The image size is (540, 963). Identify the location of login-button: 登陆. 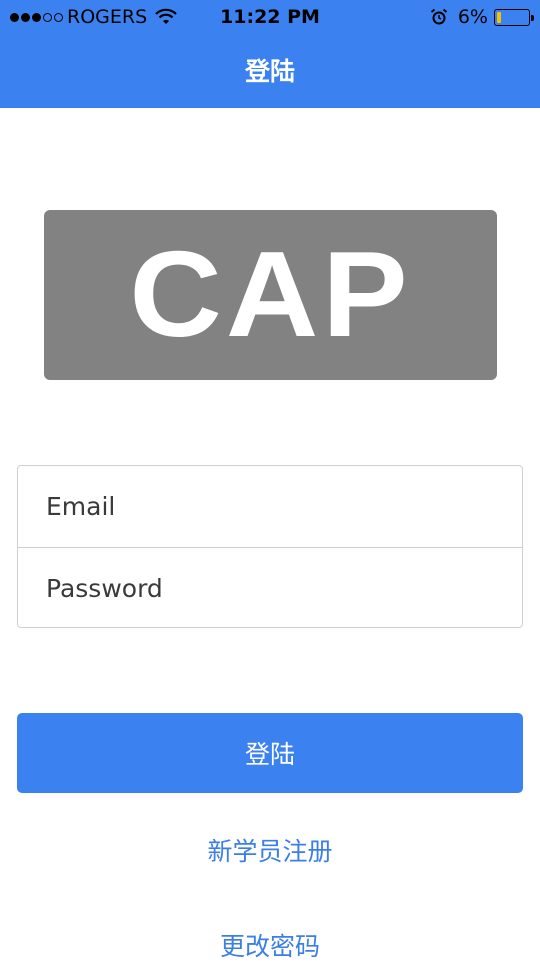
(270, 753).